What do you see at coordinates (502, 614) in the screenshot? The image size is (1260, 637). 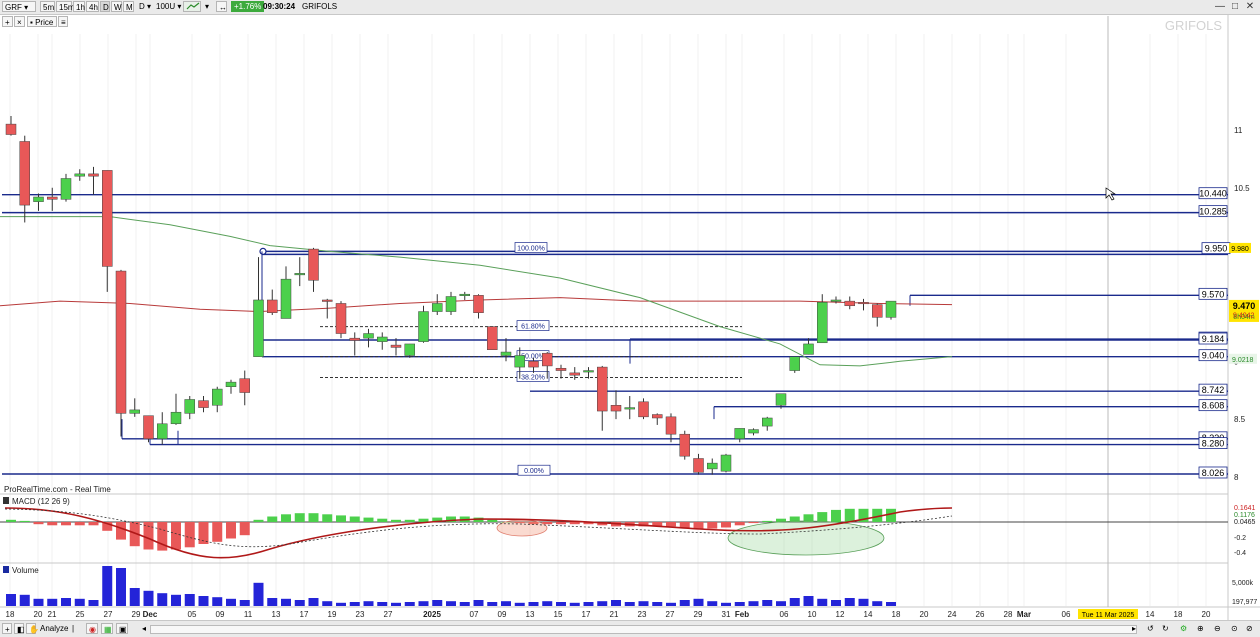 I see `x-tick-label: 09` at bounding box center [502, 614].